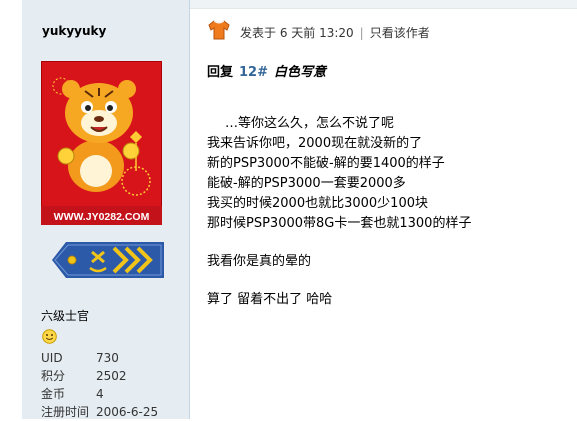 This screenshot has width=577, height=421. I want to click on post-time: 发表于 6 天前 13:20, so click(297, 33).